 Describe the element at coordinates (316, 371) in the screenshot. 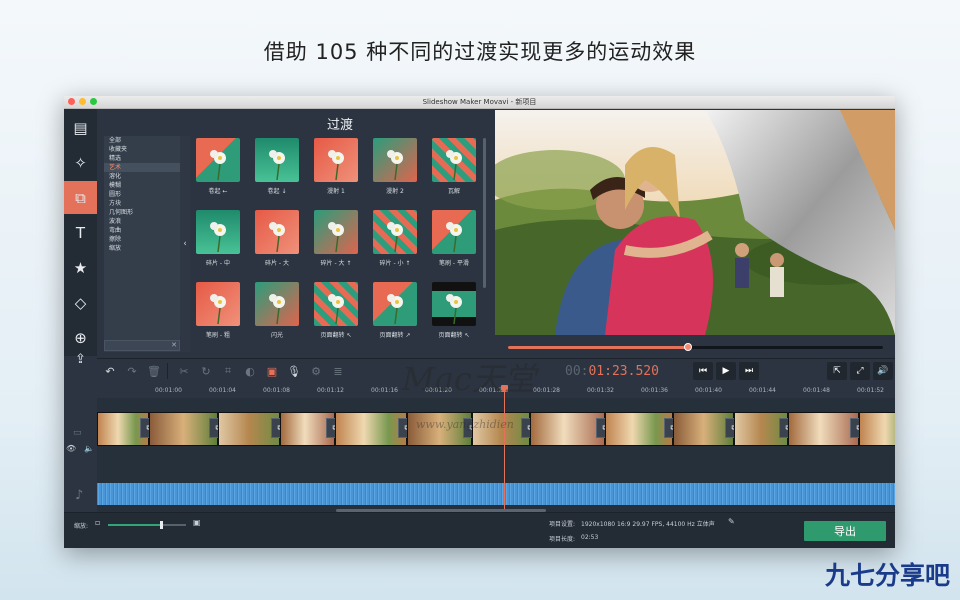

I see `settings-icon: ⚙` at that location.